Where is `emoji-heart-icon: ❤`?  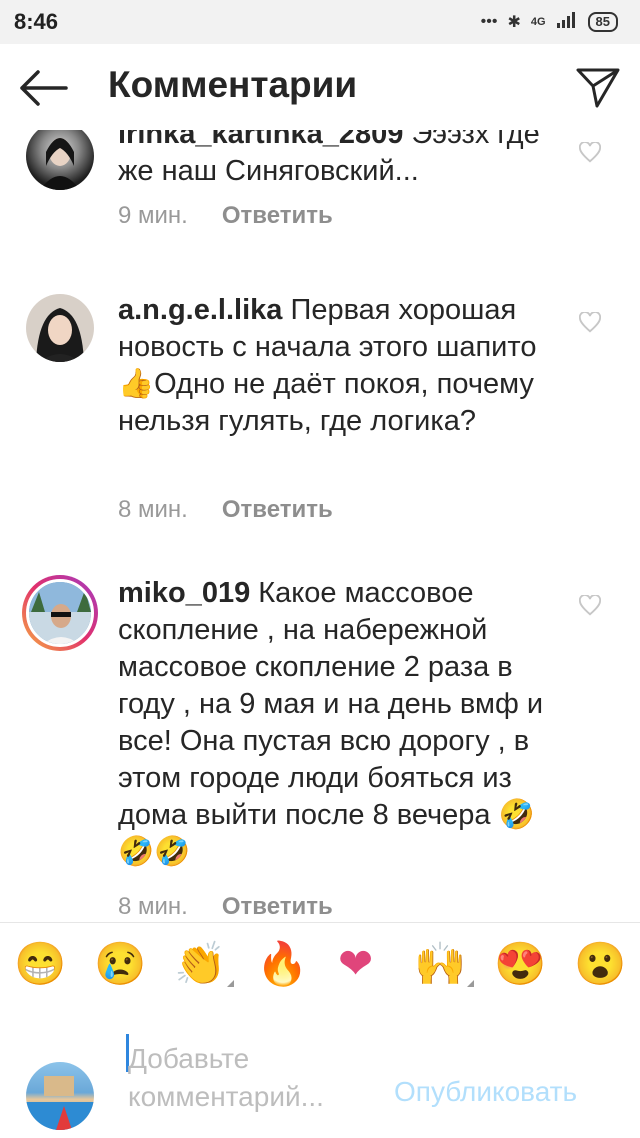 emoji-heart-icon: ❤ is located at coordinates (355, 964).